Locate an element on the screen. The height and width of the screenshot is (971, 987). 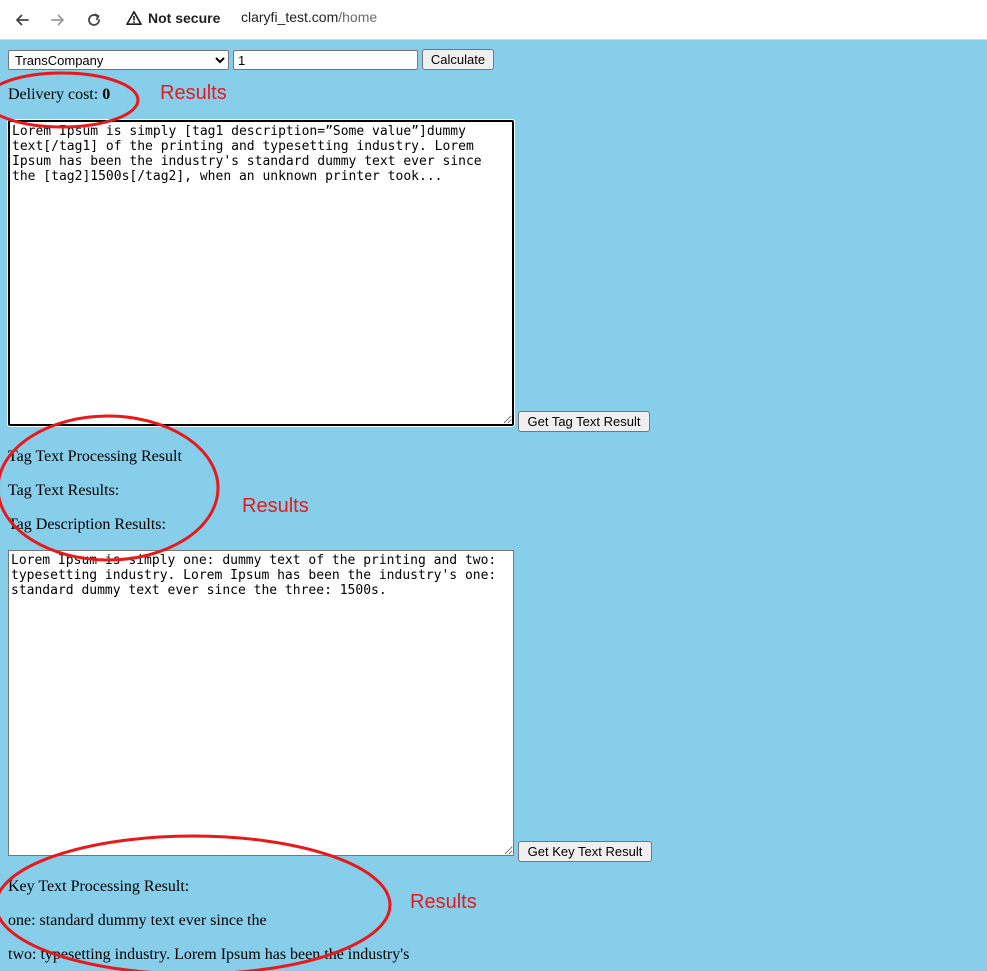
key-processing-heading: Key Text Processing Result: is located at coordinates (99, 886).